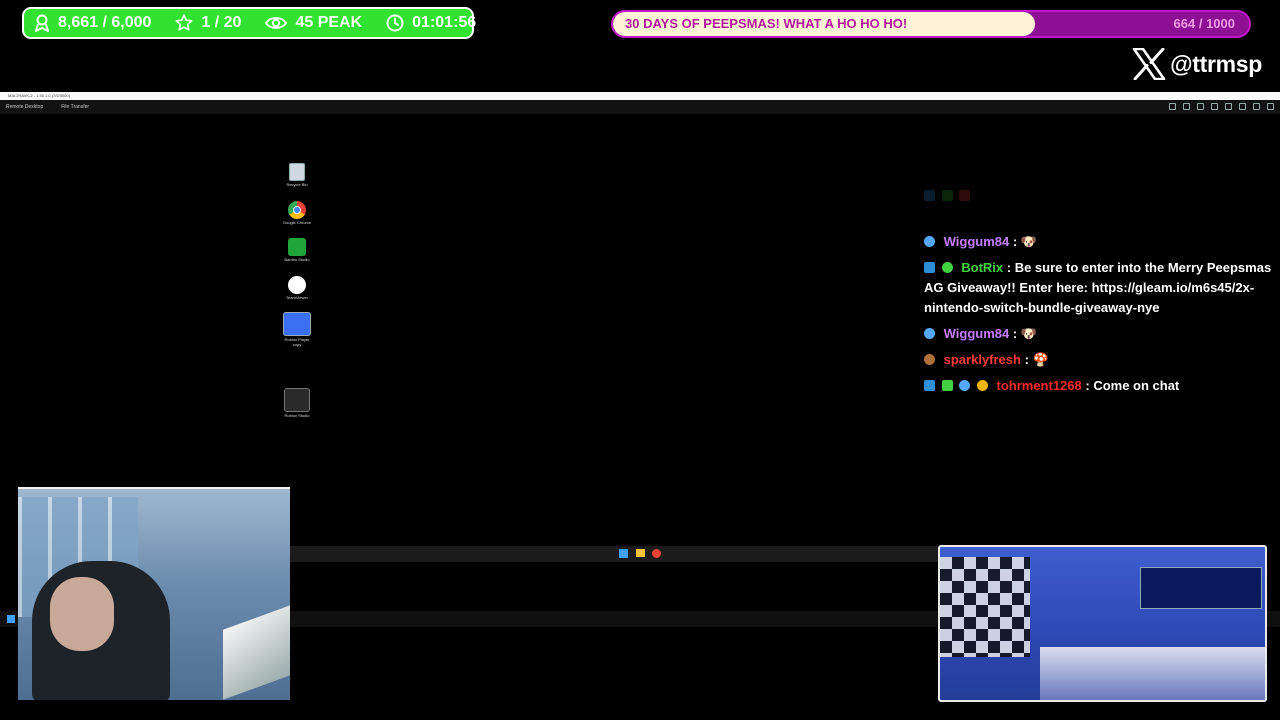 Image resolution: width=1280 pixels, height=720 pixels. What do you see at coordinates (297, 259) in the screenshot?
I see `desktop-icon-label: Bambu Studio` at bounding box center [297, 259].